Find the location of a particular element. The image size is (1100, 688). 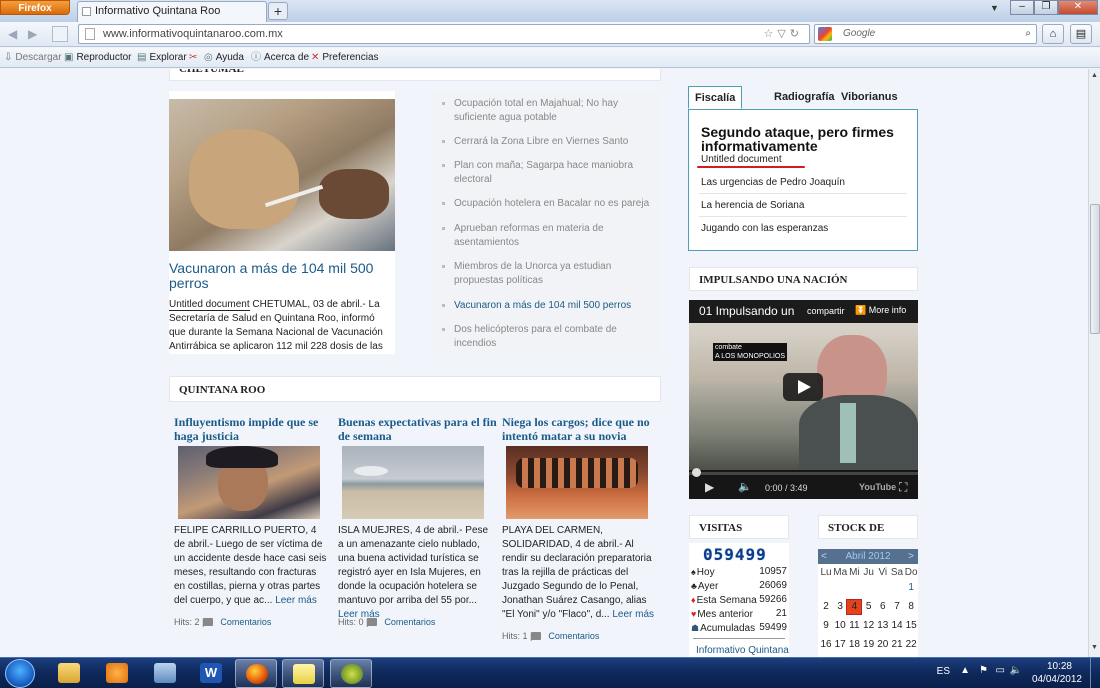

flag-icon: ⚑ is located at coordinates (983, 670).